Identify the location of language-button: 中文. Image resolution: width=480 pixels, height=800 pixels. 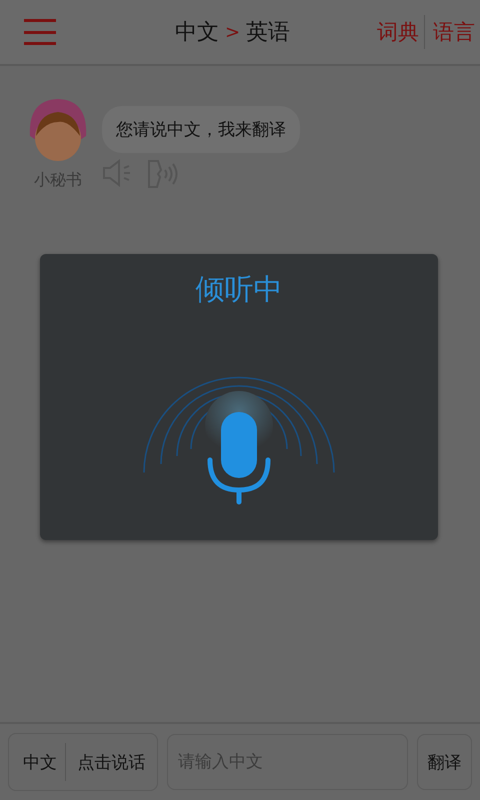
(37, 762).